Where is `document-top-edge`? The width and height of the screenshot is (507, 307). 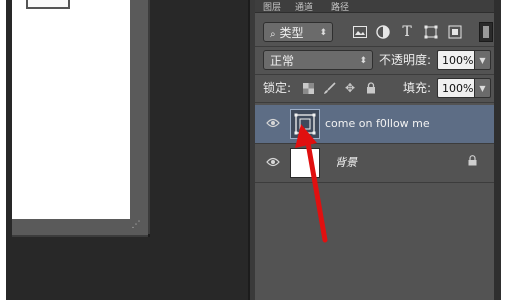
document-top-edge is located at coordinates (48, 4).